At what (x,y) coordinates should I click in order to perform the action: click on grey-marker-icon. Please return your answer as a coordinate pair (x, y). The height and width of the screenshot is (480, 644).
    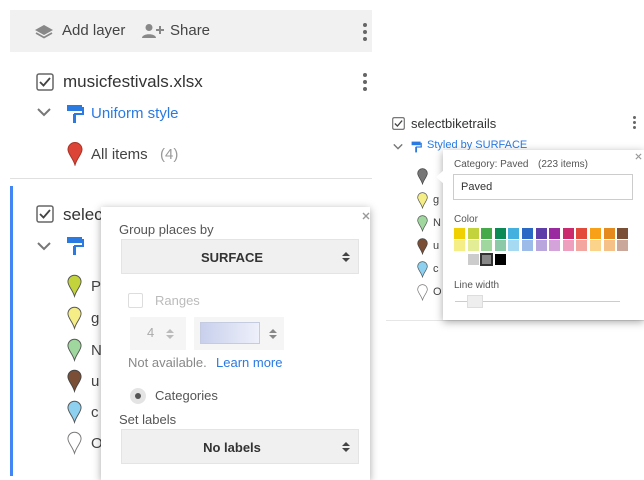
    Looking at the image, I should click on (422, 176).